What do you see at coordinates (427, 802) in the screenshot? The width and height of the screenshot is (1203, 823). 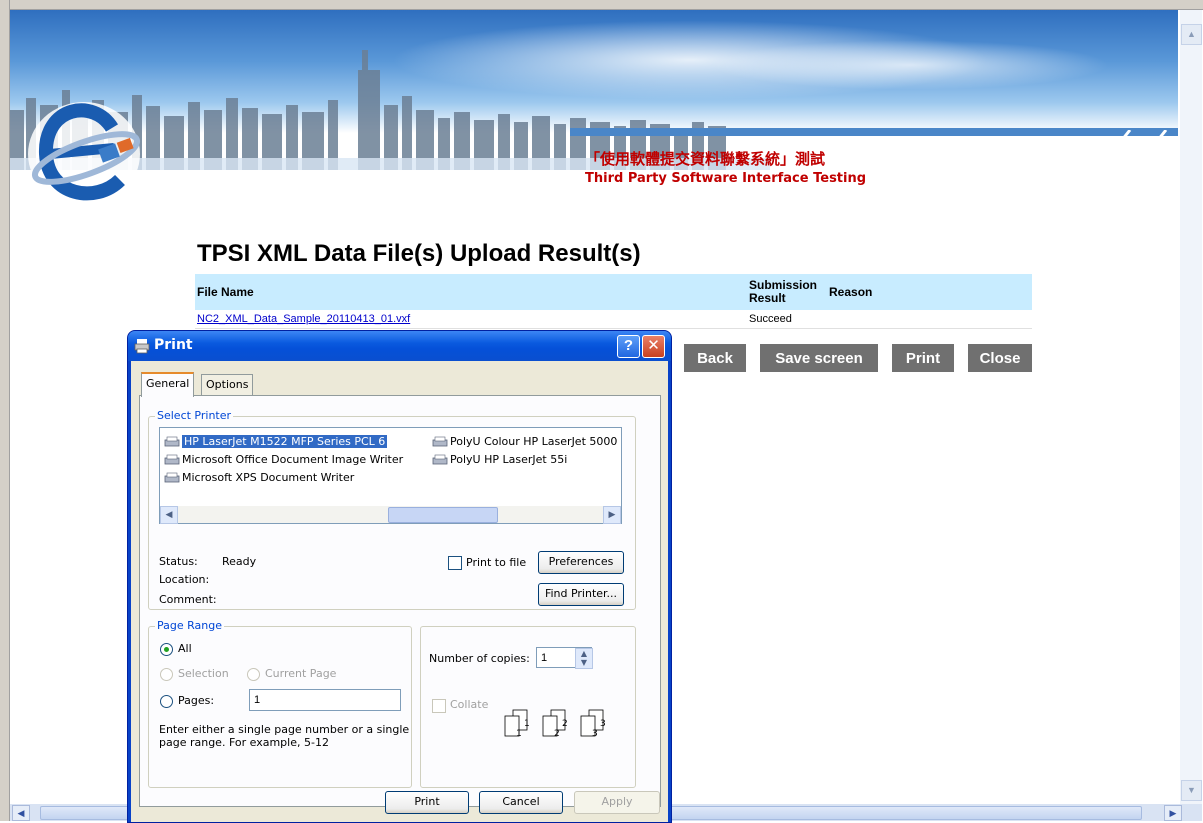 I see `dialog-print-button: Print` at bounding box center [427, 802].